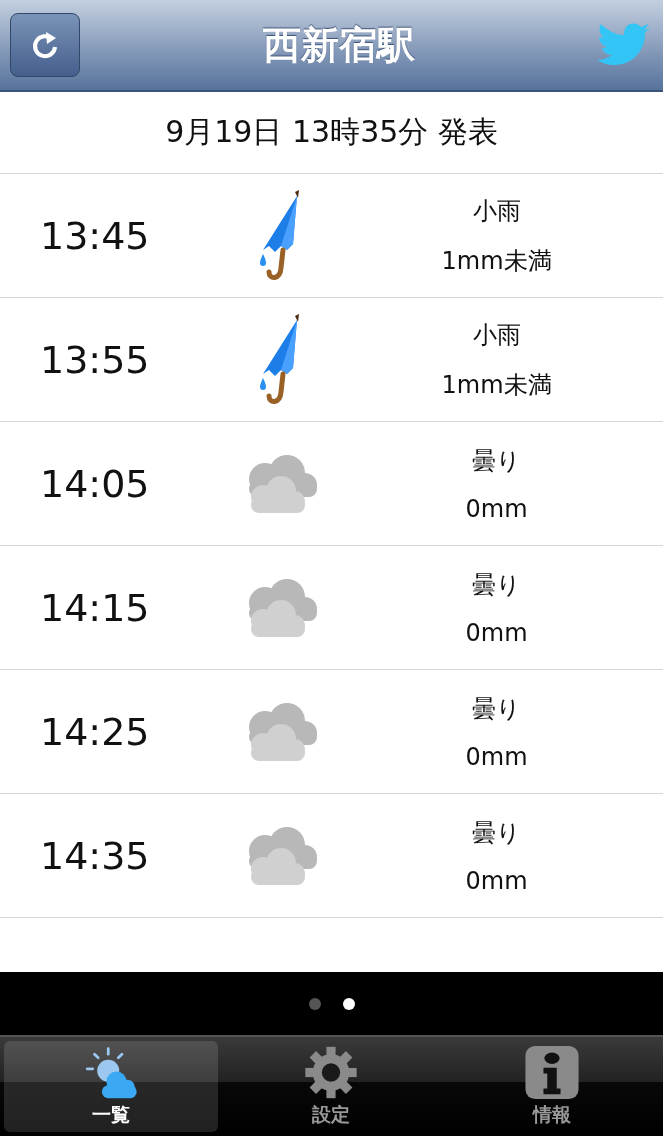 This screenshot has width=663, height=1136. Describe the element at coordinates (95, 235) in the screenshot. I see `forecast-time: 13:45` at that location.